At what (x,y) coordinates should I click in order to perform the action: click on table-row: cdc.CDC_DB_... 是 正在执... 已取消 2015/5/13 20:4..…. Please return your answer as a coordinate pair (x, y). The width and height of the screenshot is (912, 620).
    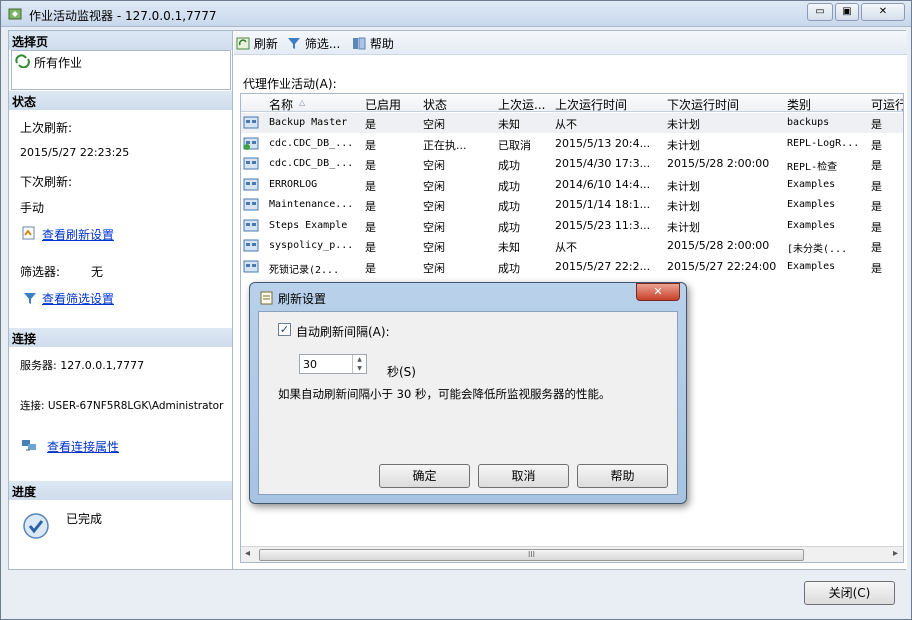
    Looking at the image, I should click on (572, 144).